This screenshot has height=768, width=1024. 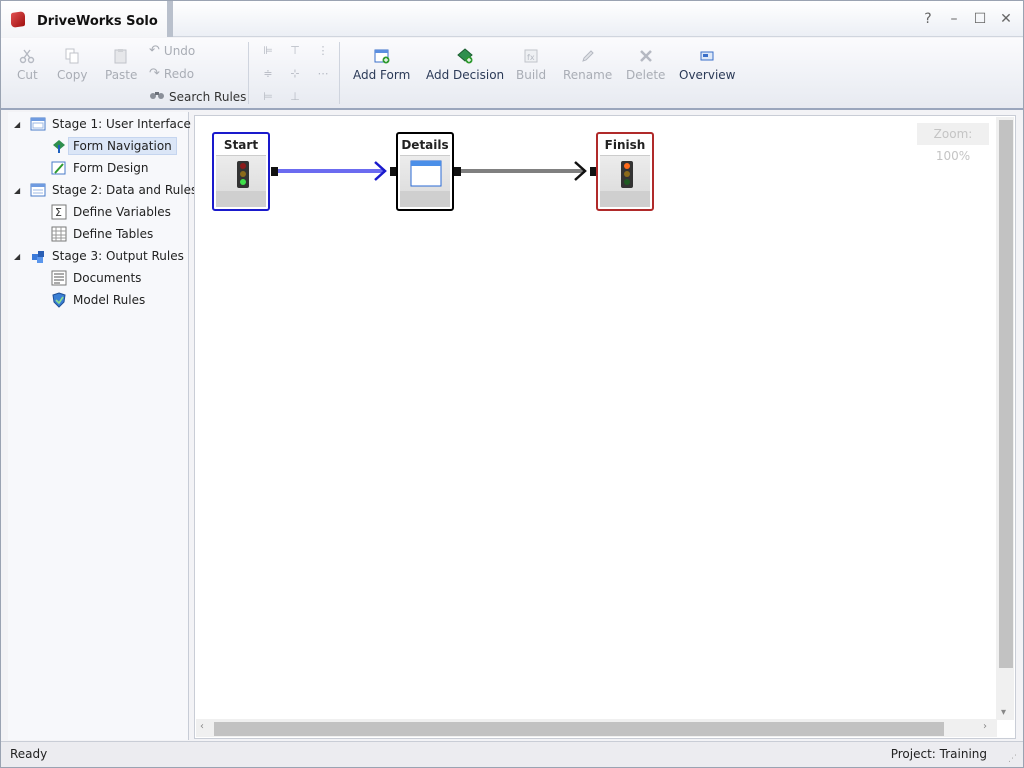 What do you see at coordinates (512, 19) in the screenshot?
I see `title-bar: DriveWorks Solo ? – ☐ ✕` at bounding box center [512, 19].